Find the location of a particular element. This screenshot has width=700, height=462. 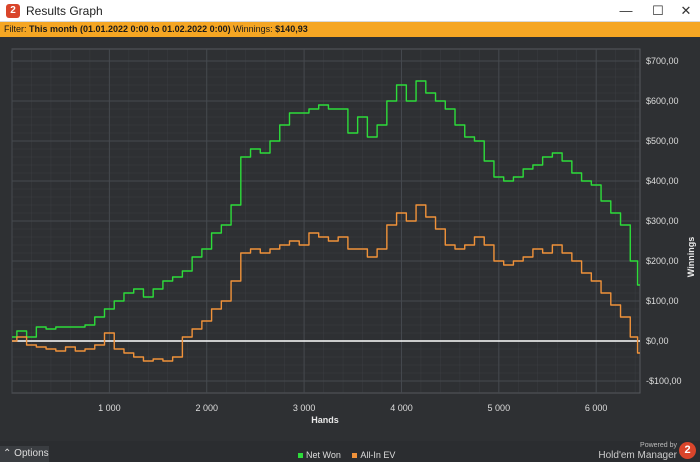

y-tick-label: $200,00 is located at coordinates (662, 261).